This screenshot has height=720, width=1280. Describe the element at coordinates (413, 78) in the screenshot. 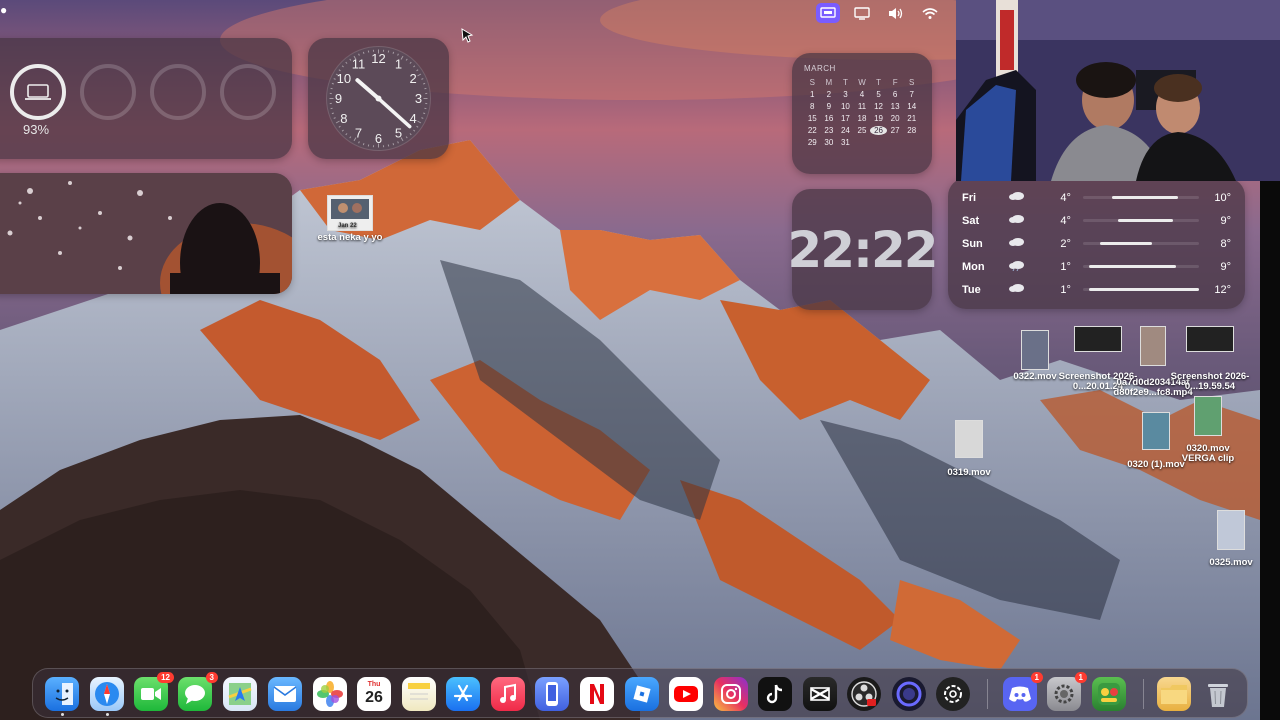

I see `clock-number: 2` at that location.